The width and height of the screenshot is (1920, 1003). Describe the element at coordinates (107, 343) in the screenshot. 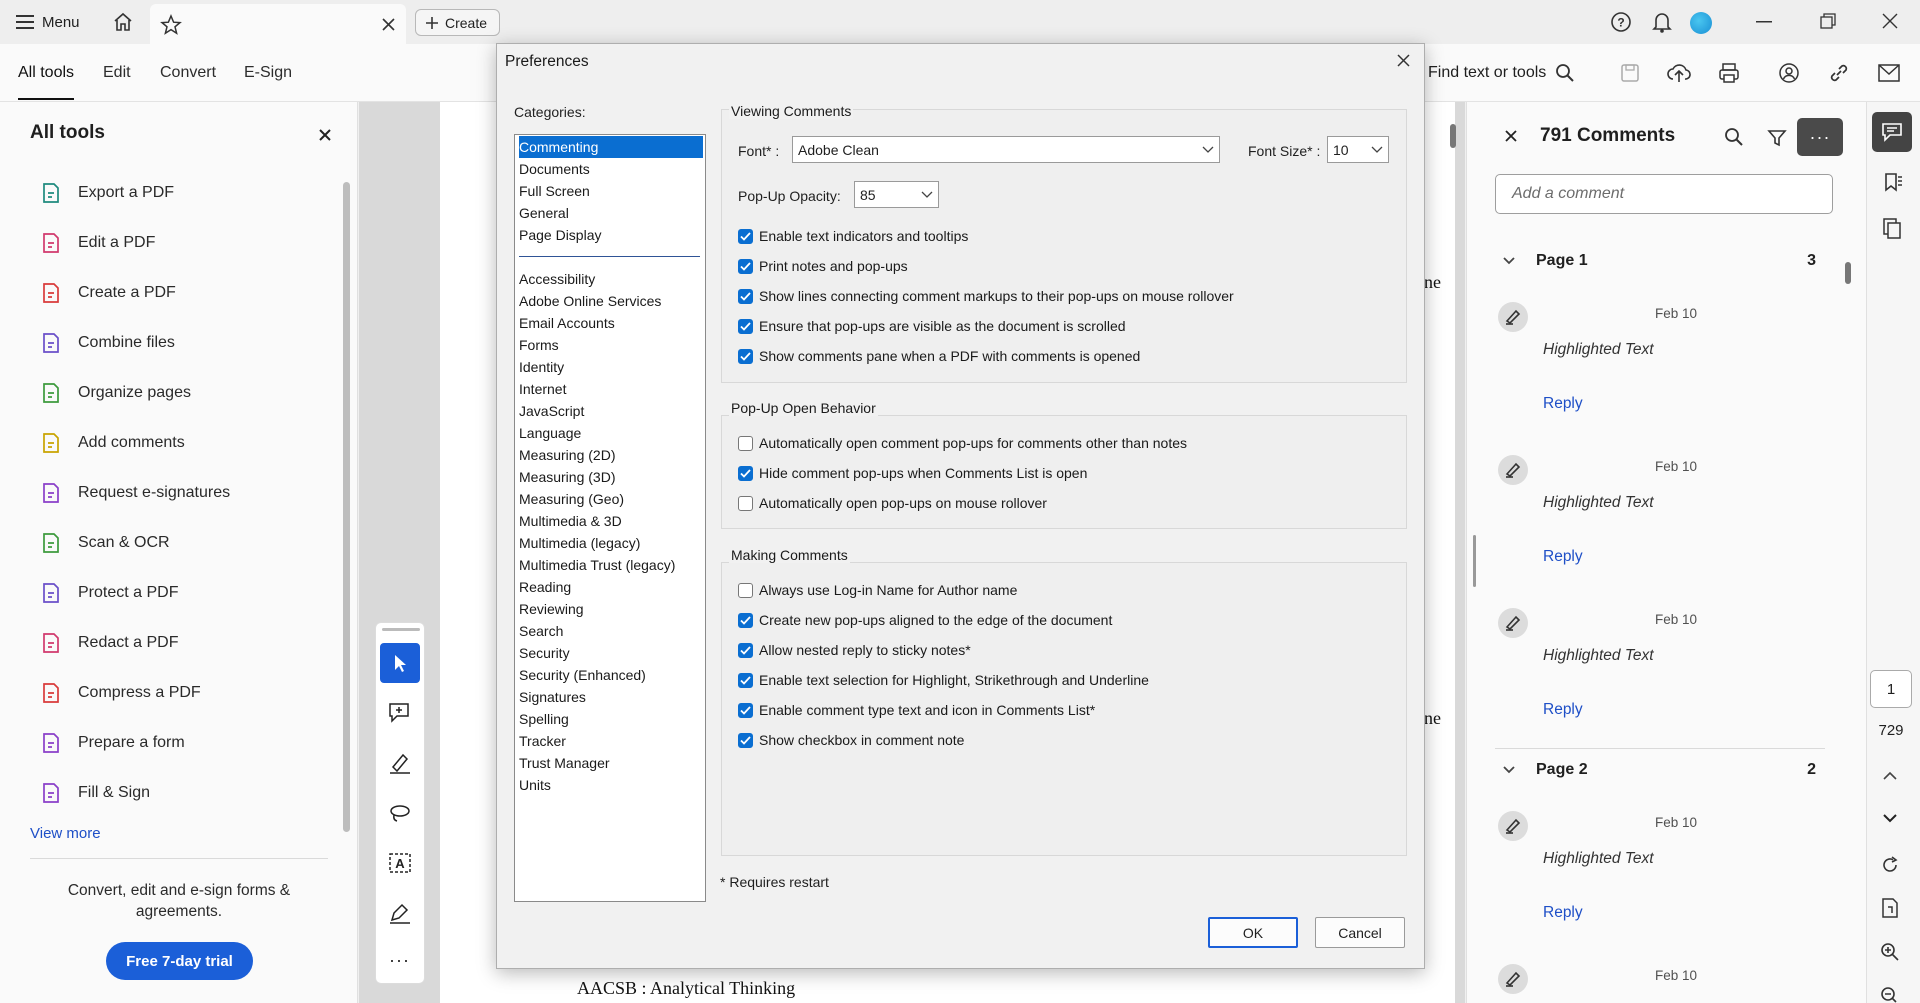

I see `tool-item: Combine files` at that location.